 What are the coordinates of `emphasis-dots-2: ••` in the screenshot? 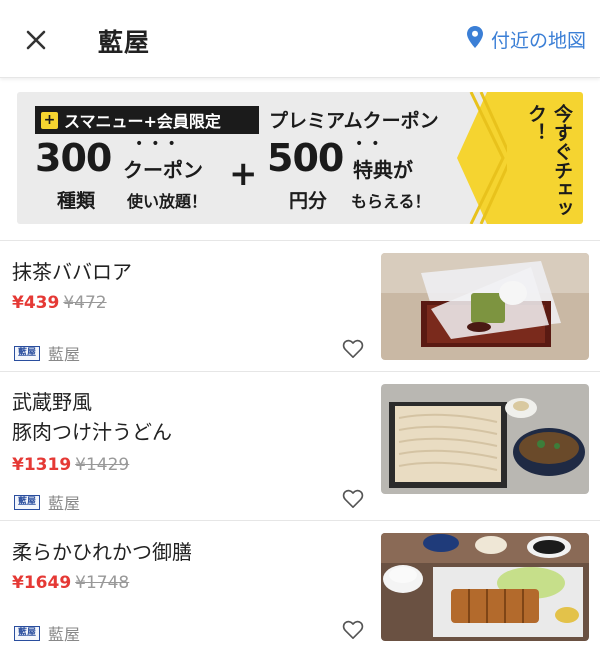 It's located at (371, 144).